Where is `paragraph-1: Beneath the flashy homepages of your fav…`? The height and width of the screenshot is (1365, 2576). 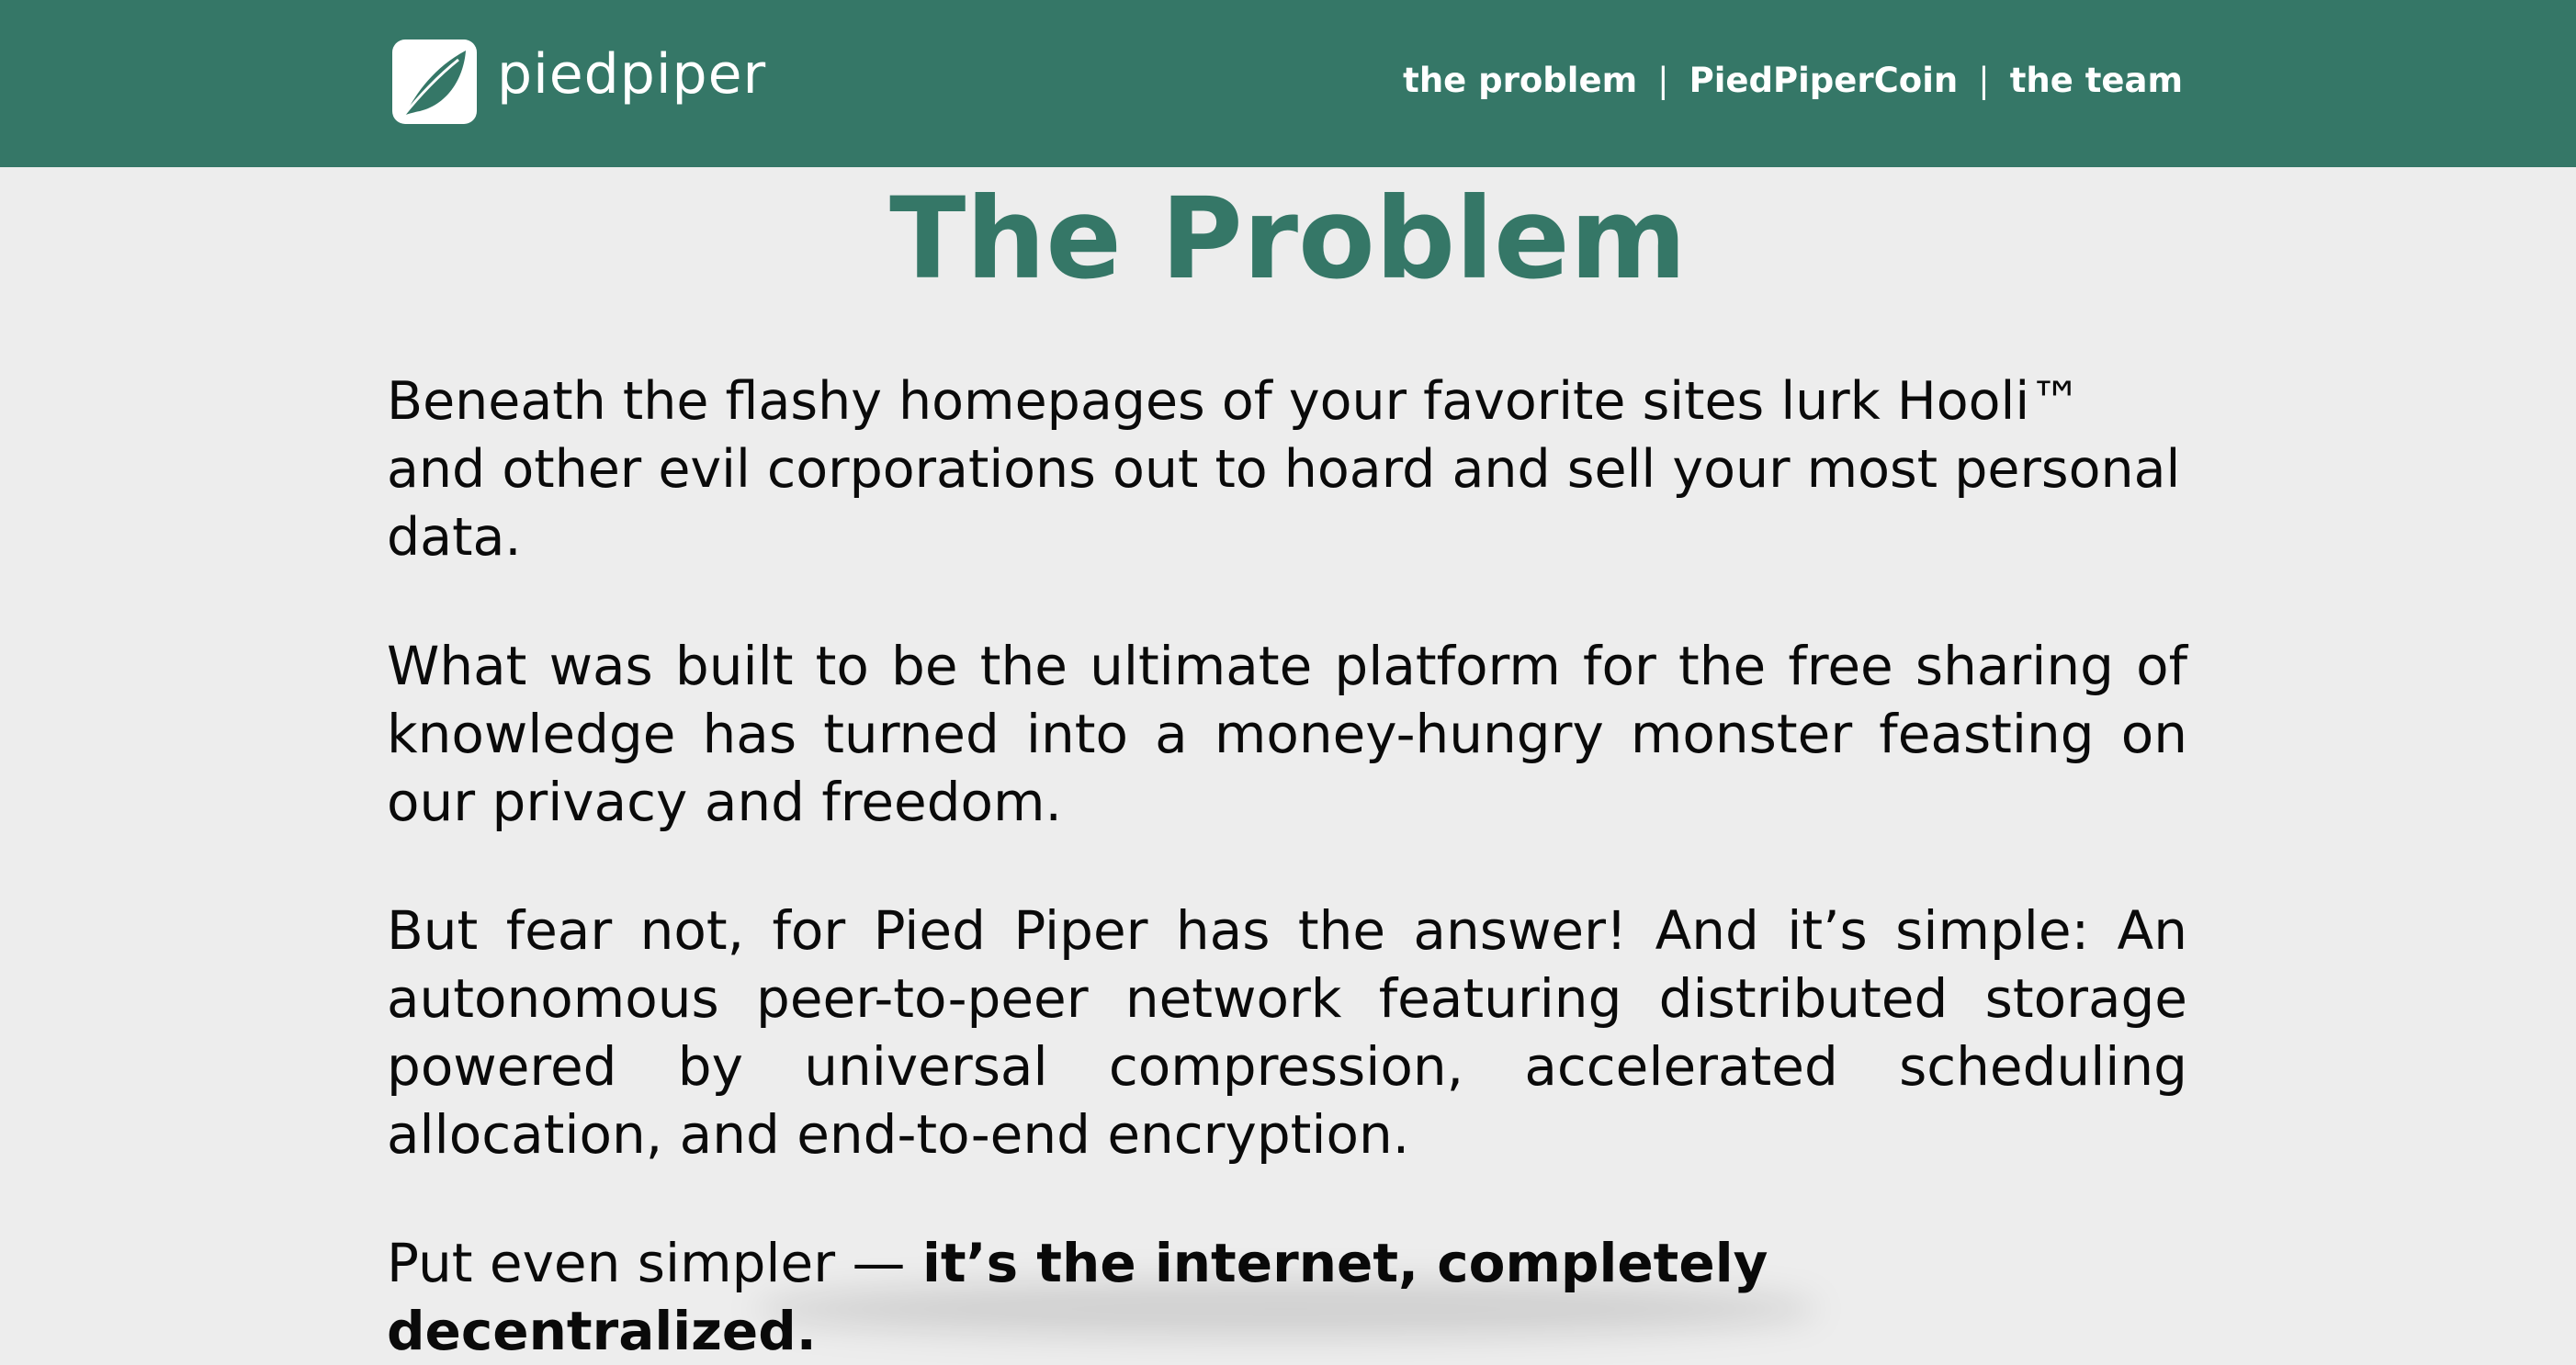 paragraph-1: Beneath the flashy homepages of your fav… is located at coordinates (1284, 469).